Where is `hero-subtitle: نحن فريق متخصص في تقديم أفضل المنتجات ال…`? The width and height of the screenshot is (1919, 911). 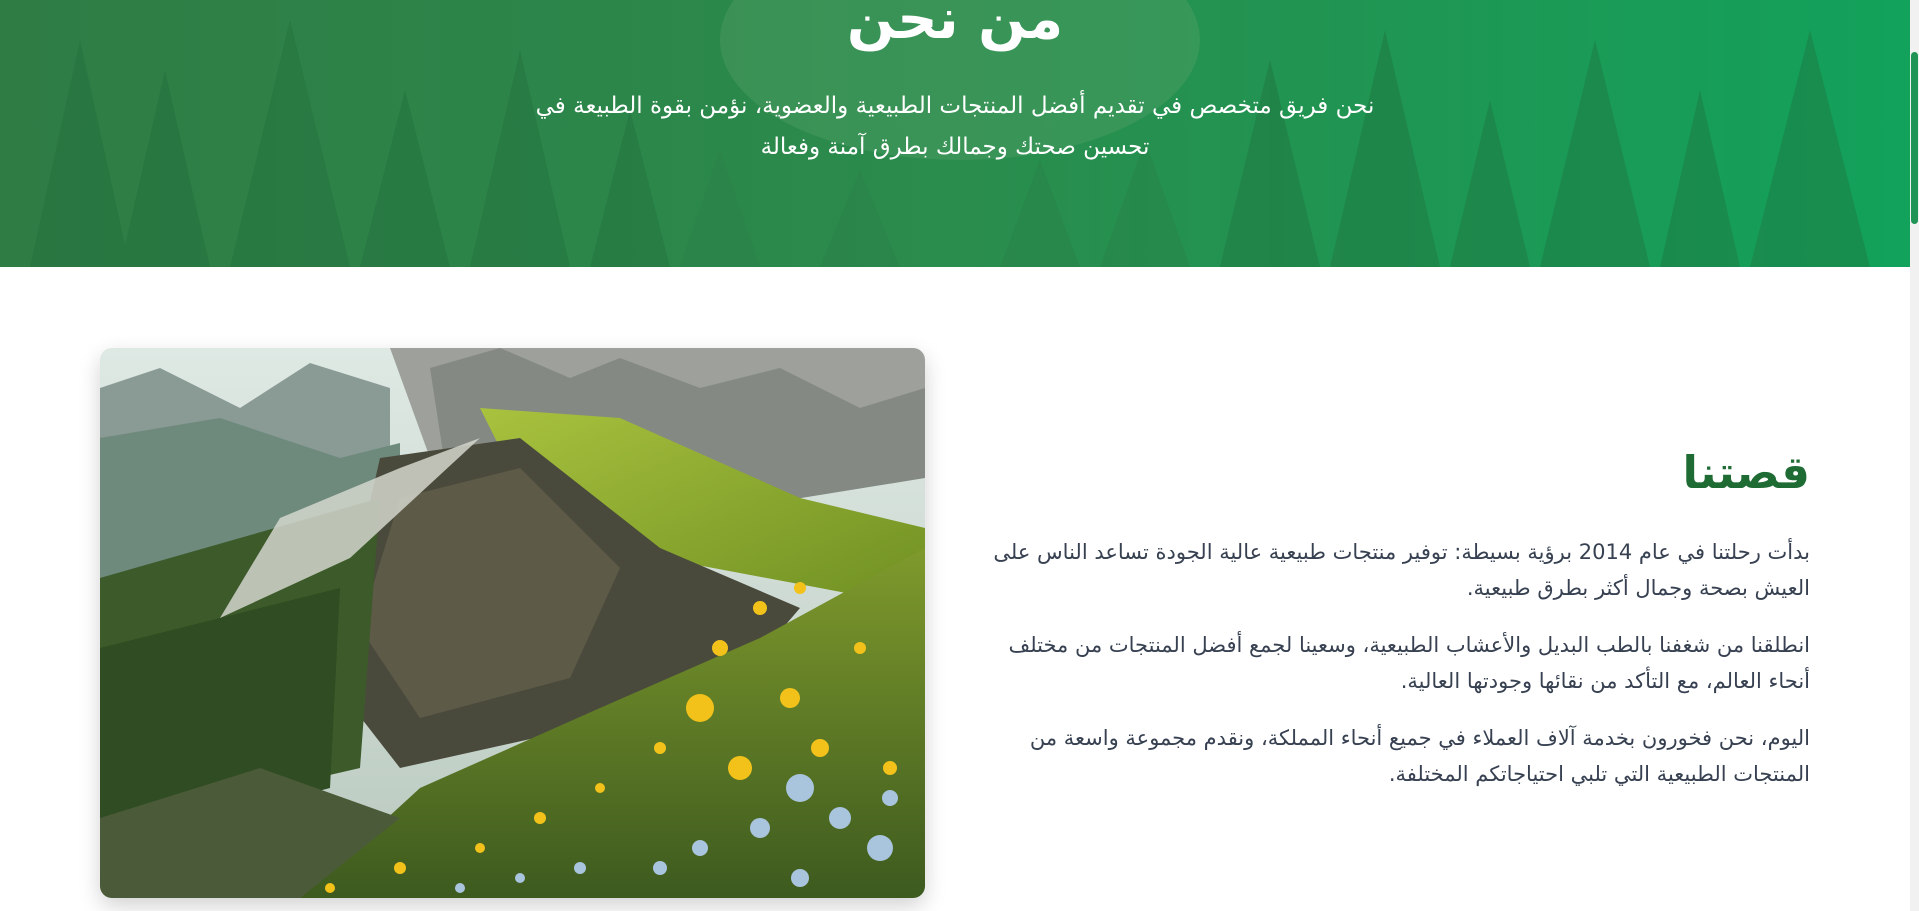
hero-subtitle: نحن فريق متخصص في تقديم أفضل المنتجات ال… is located at coordinates (955, 126).